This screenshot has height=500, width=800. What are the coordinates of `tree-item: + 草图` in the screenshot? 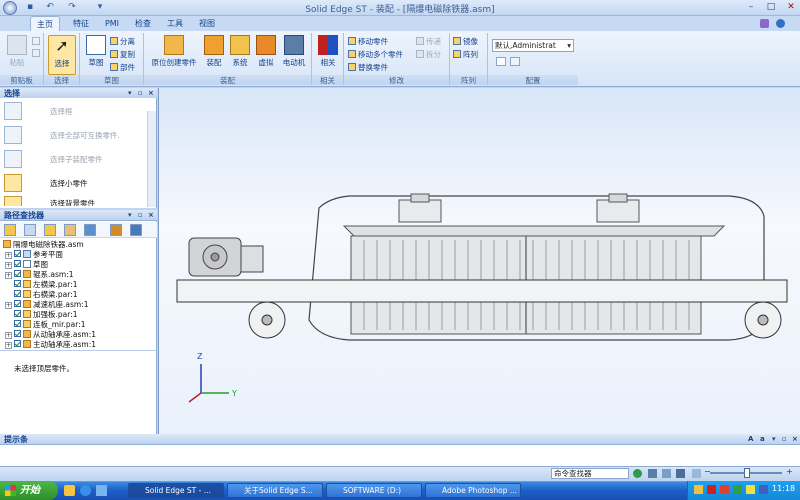 It's located at (26, 265).